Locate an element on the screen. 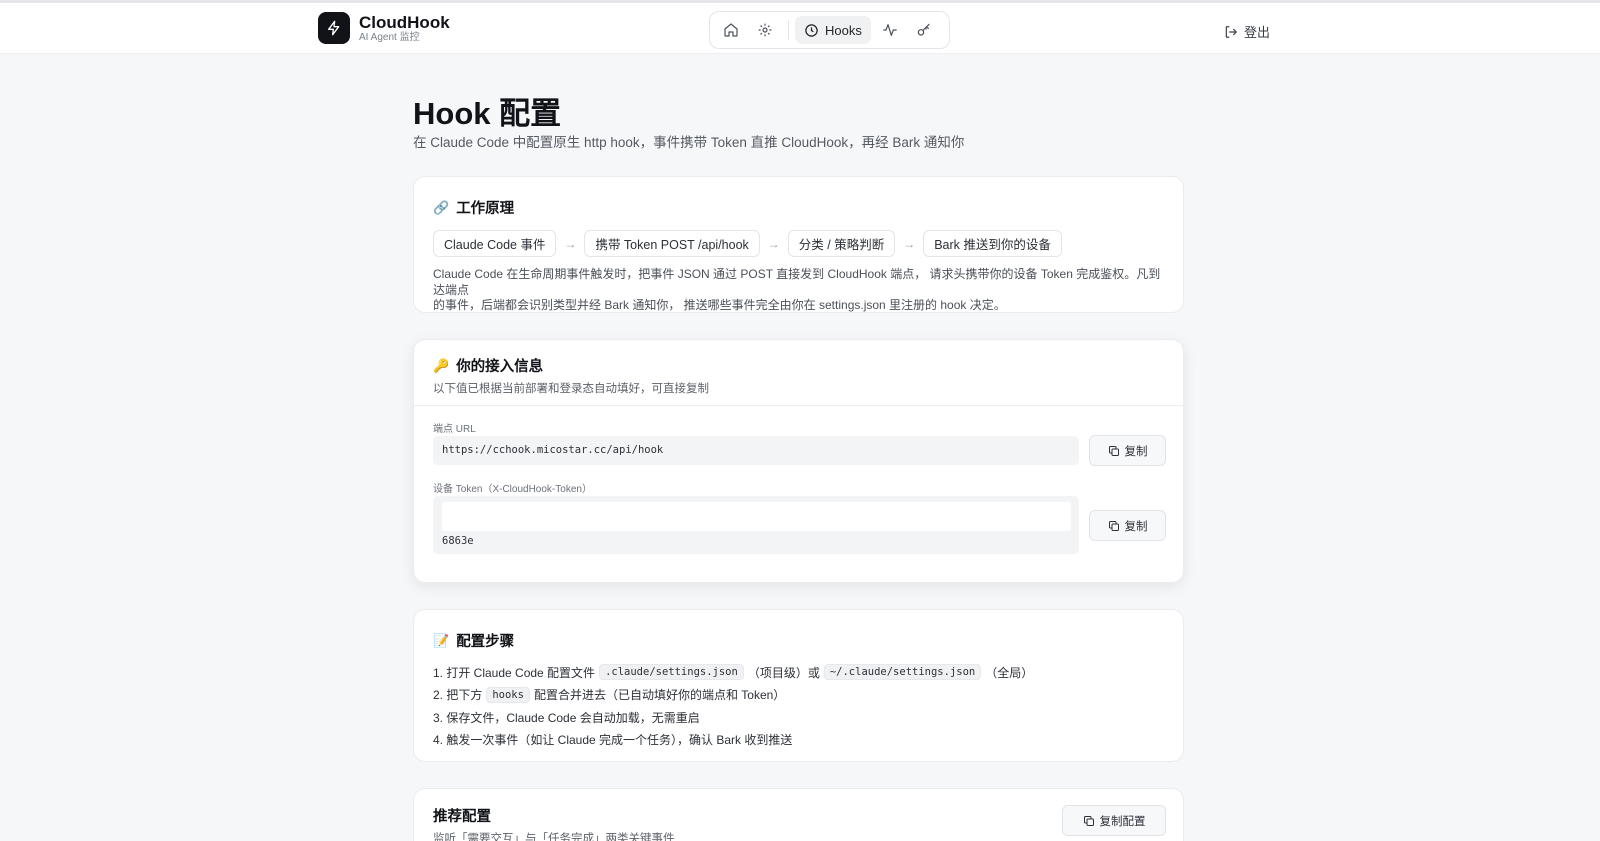 The height and width of the screenshot is (841, 1600). logout-icon is located at coordinates (1231, 31).